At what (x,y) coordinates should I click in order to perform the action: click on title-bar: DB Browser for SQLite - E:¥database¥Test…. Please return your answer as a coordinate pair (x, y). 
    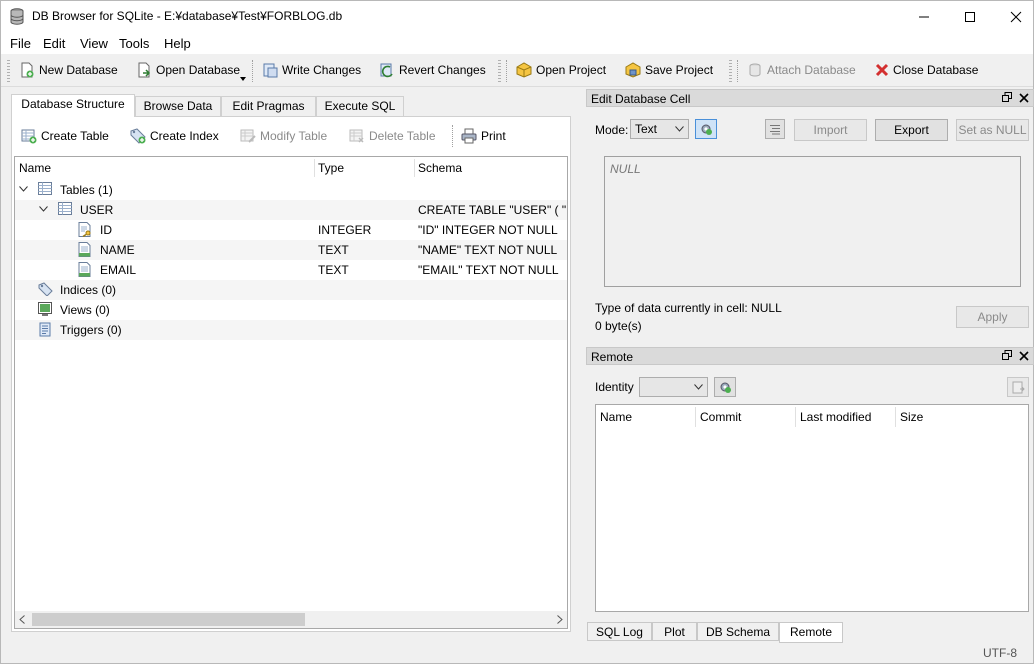
    Looking at the image, I should click on (517, 16).